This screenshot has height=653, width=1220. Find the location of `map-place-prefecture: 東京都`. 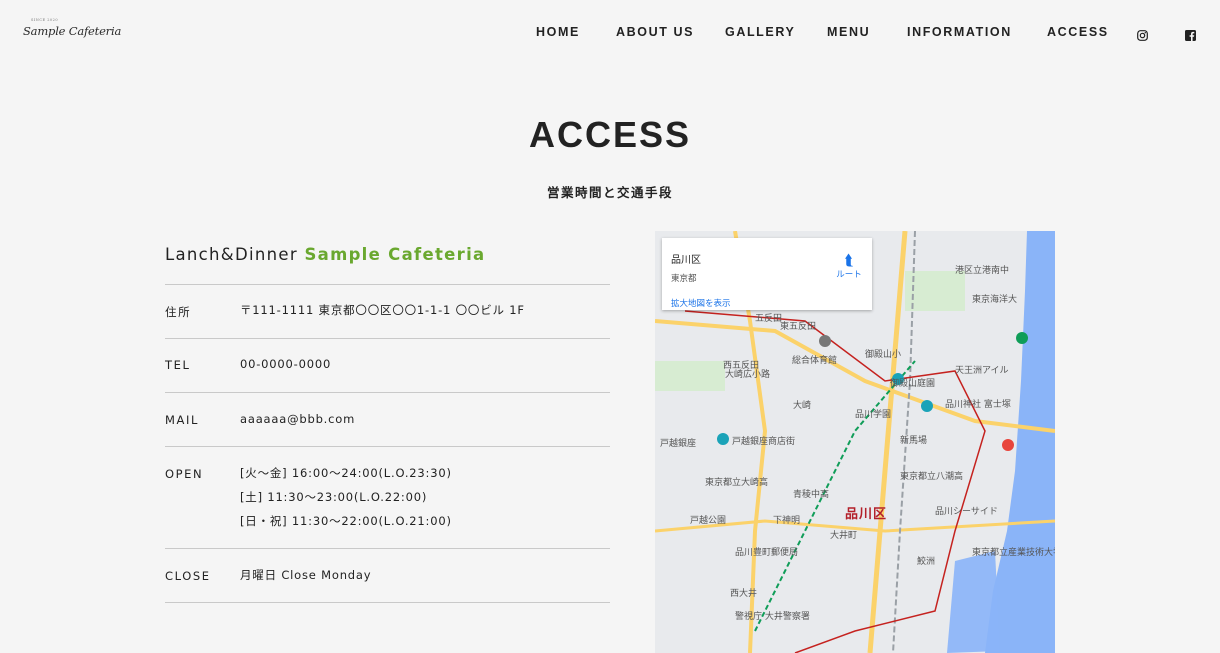

map-place-prefecture: 東京都 is located at coordinates (684, 279).